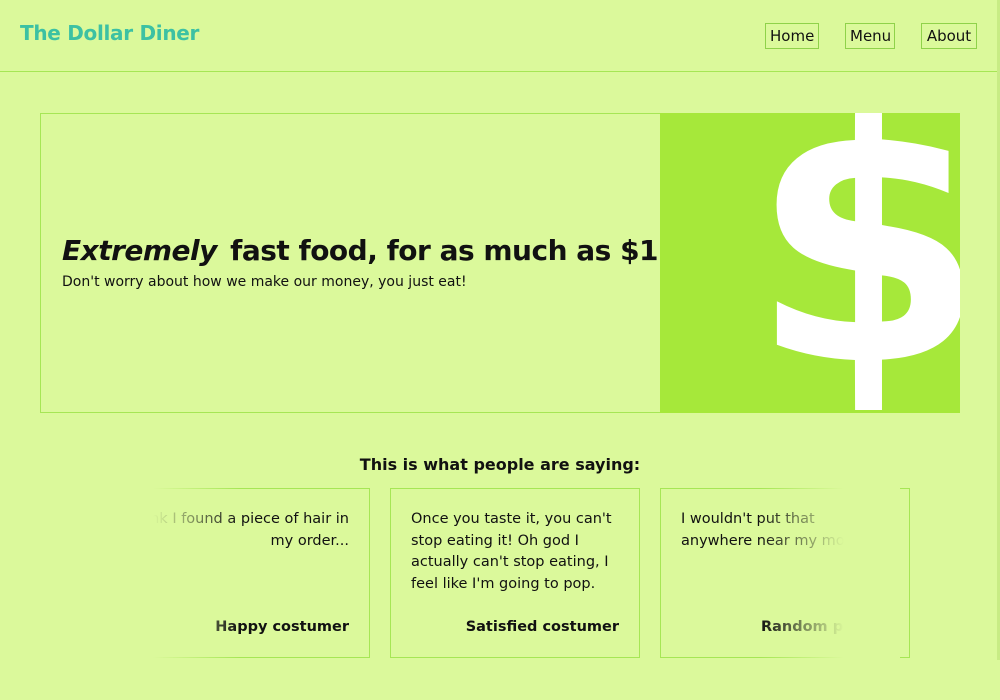 This screenshot has width=1000, height=700. What do you see at coordinates (109, 33) in the screenshot?
I see `brand-logo: The Dollar Diner` at bounding box center [109, 33].